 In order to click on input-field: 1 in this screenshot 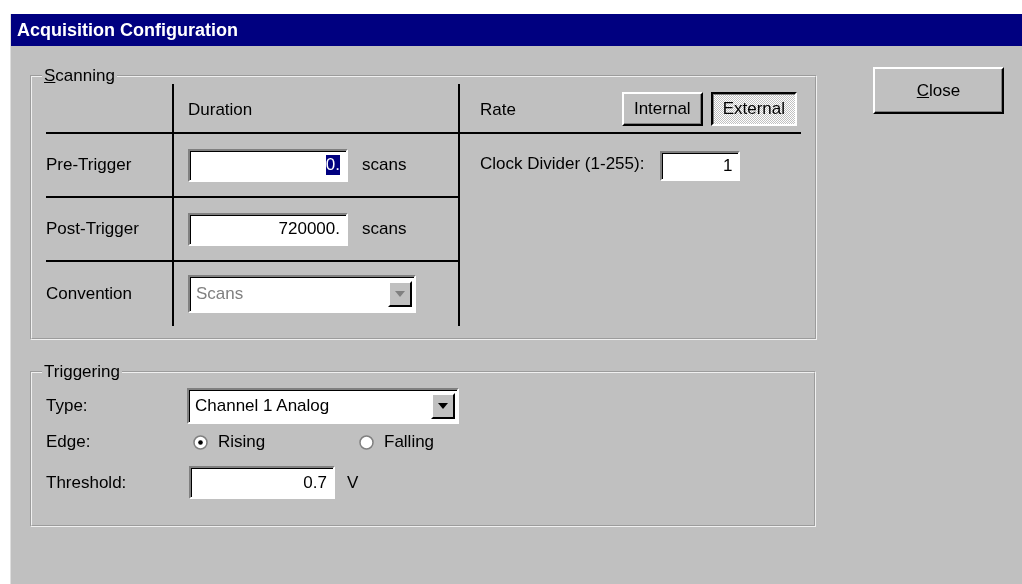, I will do `click(700, 166)`.